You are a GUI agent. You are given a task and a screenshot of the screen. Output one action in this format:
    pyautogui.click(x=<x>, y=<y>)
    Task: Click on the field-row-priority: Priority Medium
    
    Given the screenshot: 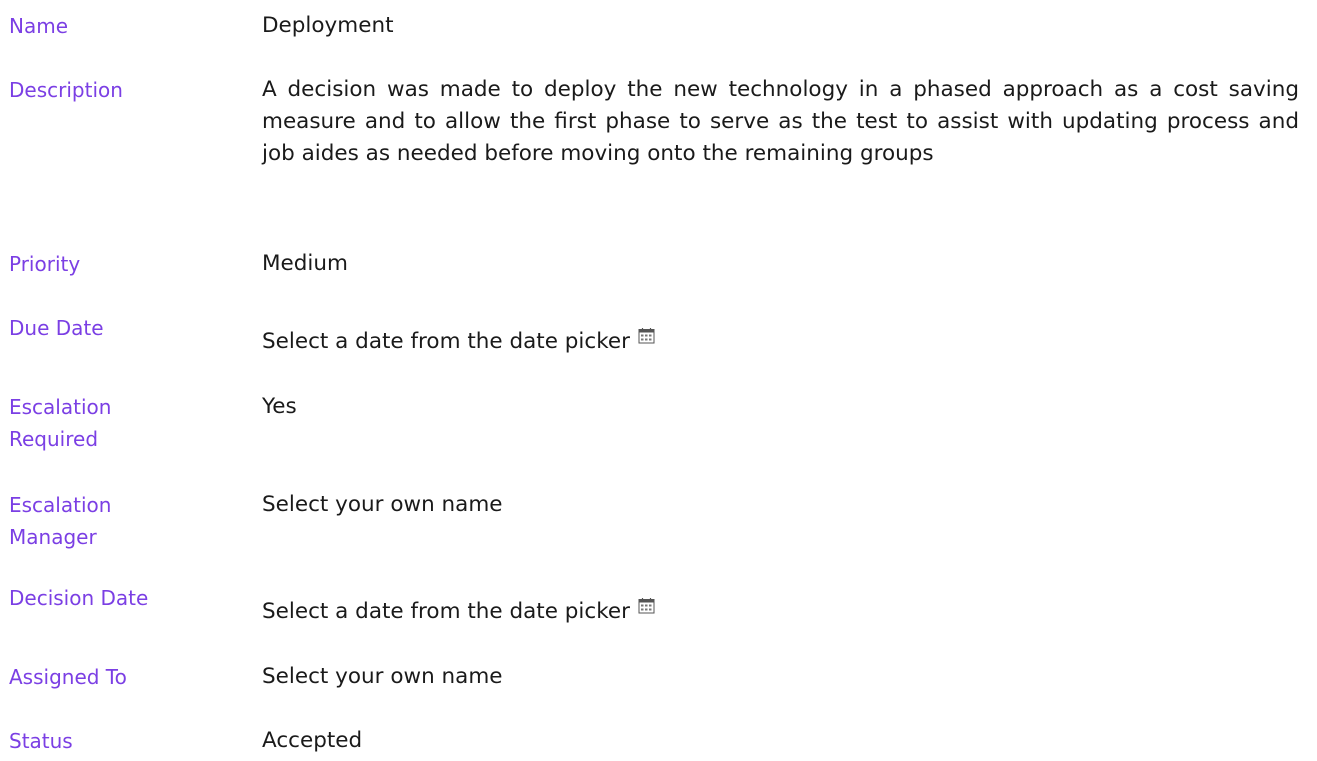 What is the action you would take?
    pyautogui.click(x=654, y=264)
    